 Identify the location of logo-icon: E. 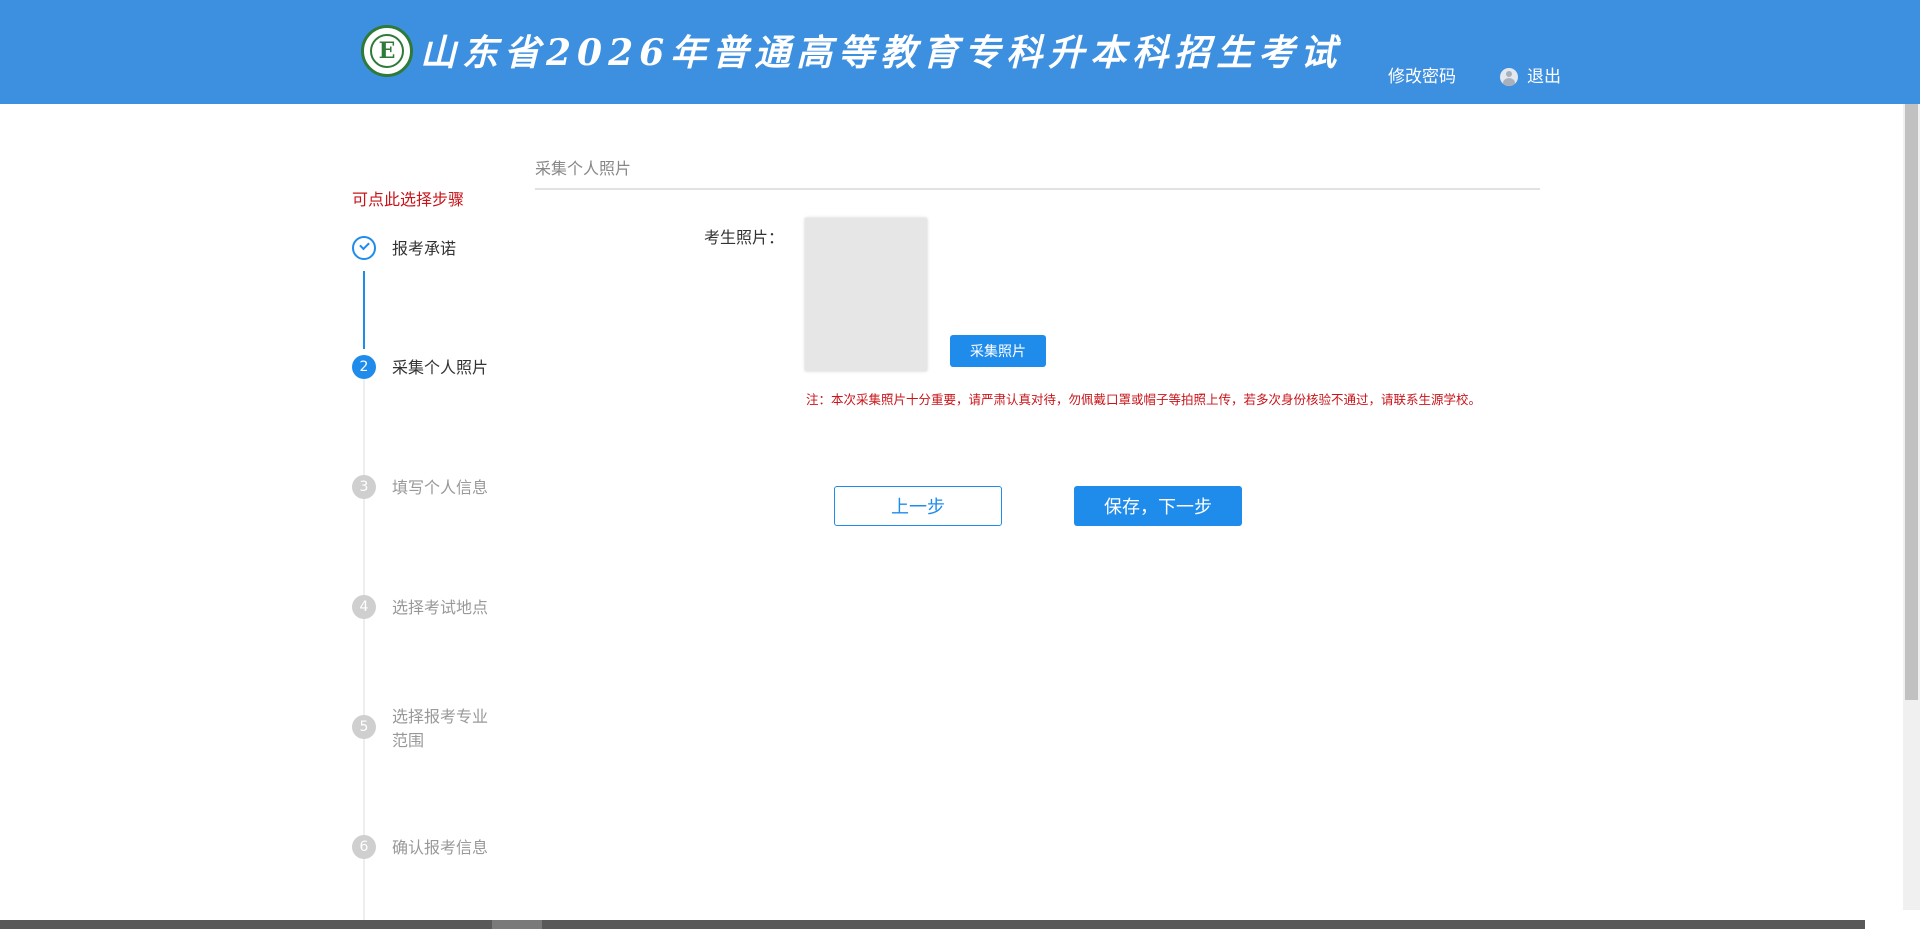
(387, 51).